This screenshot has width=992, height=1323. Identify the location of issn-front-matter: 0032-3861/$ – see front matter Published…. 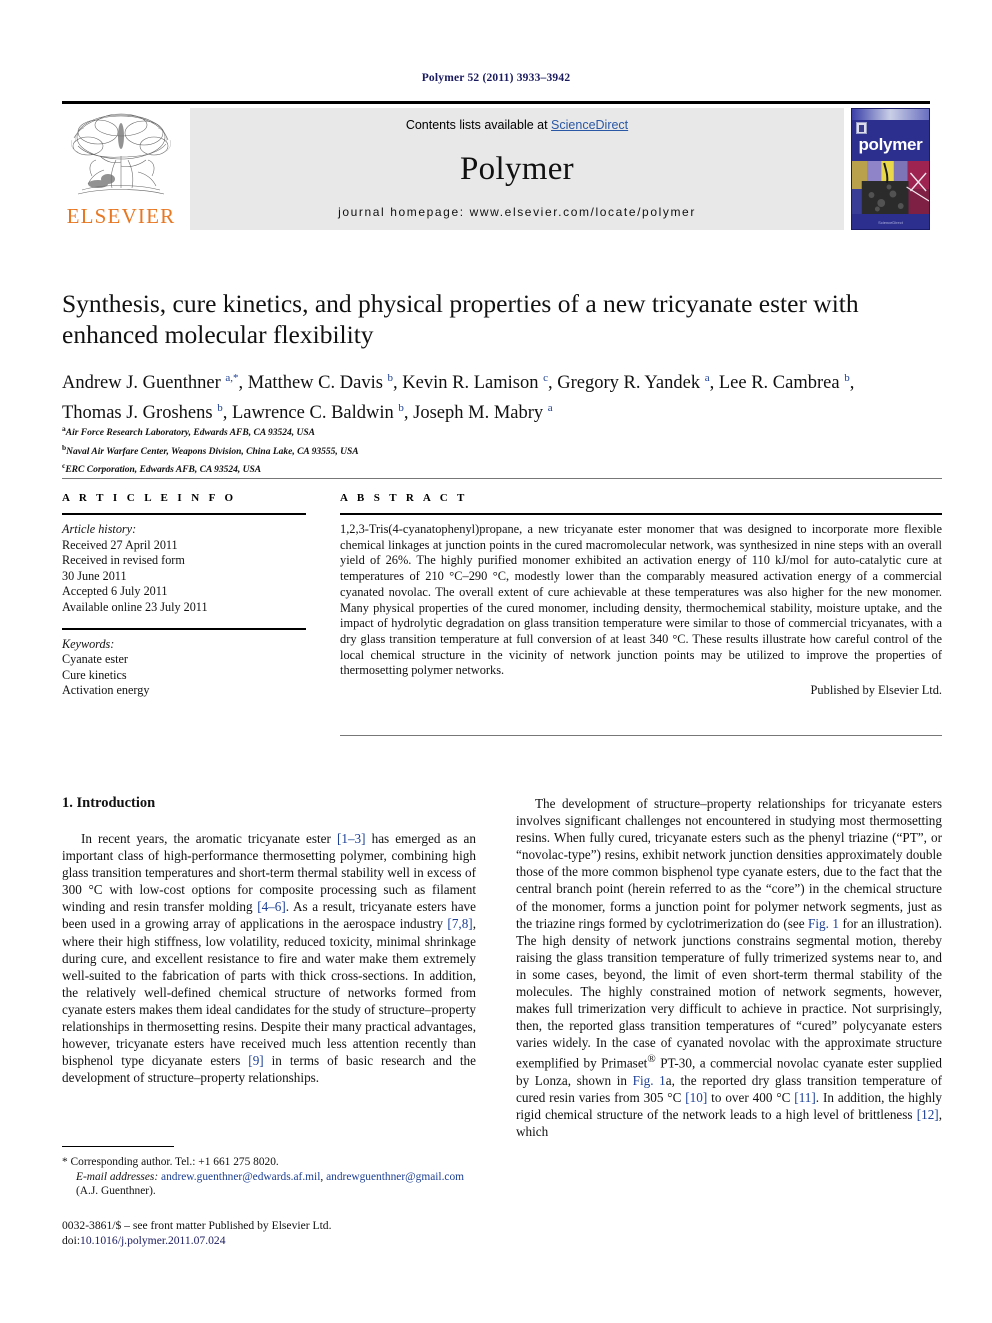
(197, 1225).